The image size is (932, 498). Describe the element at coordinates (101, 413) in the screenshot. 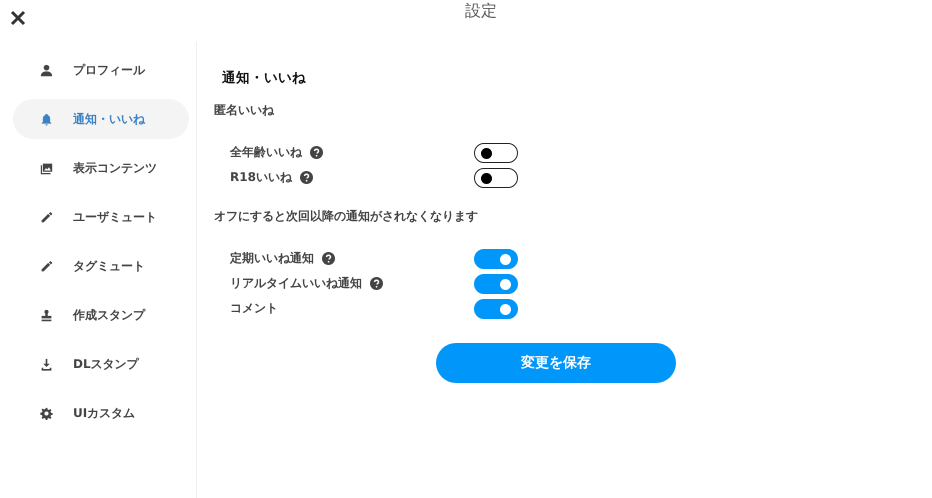

I see `sidebar-item: UIカスタム` at that location.